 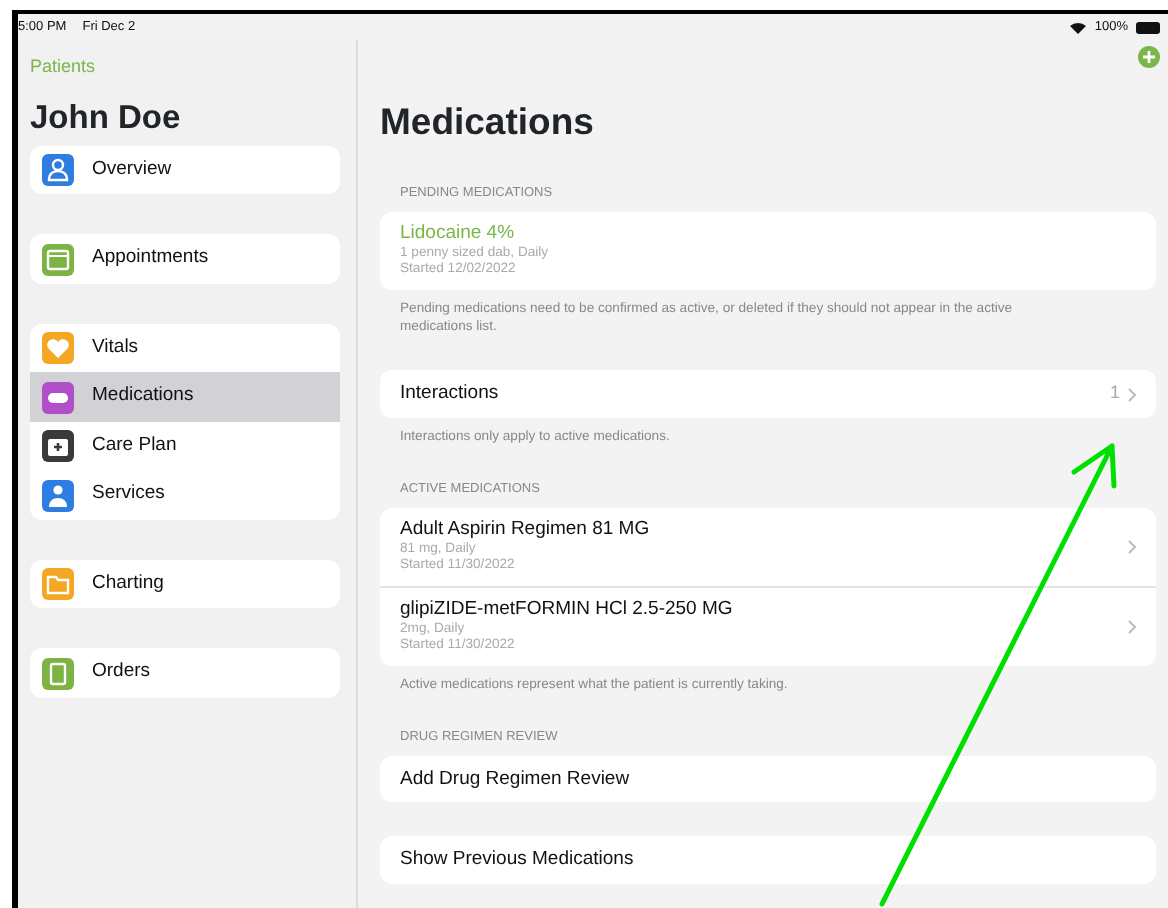 I want to click on row-label: Interactions, so click(x=450, y=394).